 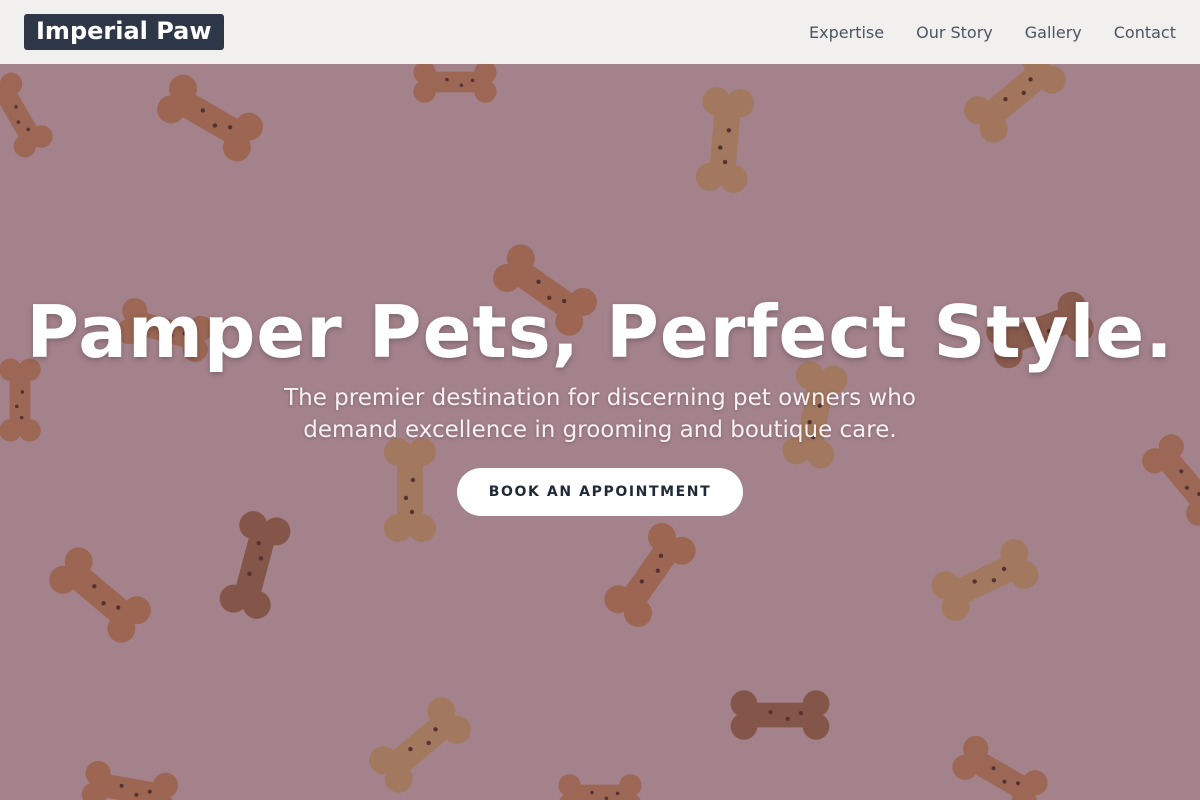 I want to click on nav-link-expertise: Expertise, so click(x=846, y=32).